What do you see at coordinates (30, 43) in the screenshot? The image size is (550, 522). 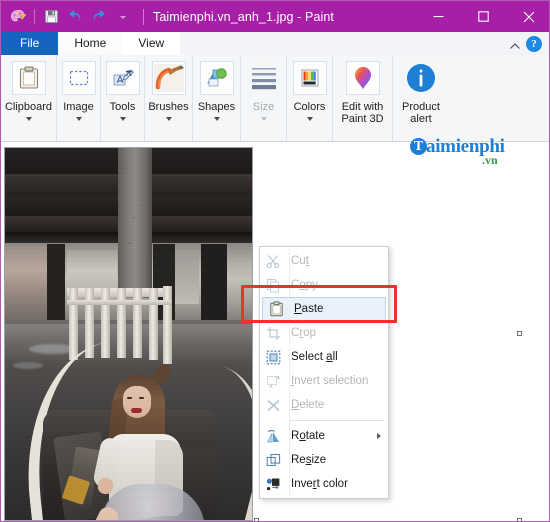 I see `tab-file: File` at bounding box center [30, 43].